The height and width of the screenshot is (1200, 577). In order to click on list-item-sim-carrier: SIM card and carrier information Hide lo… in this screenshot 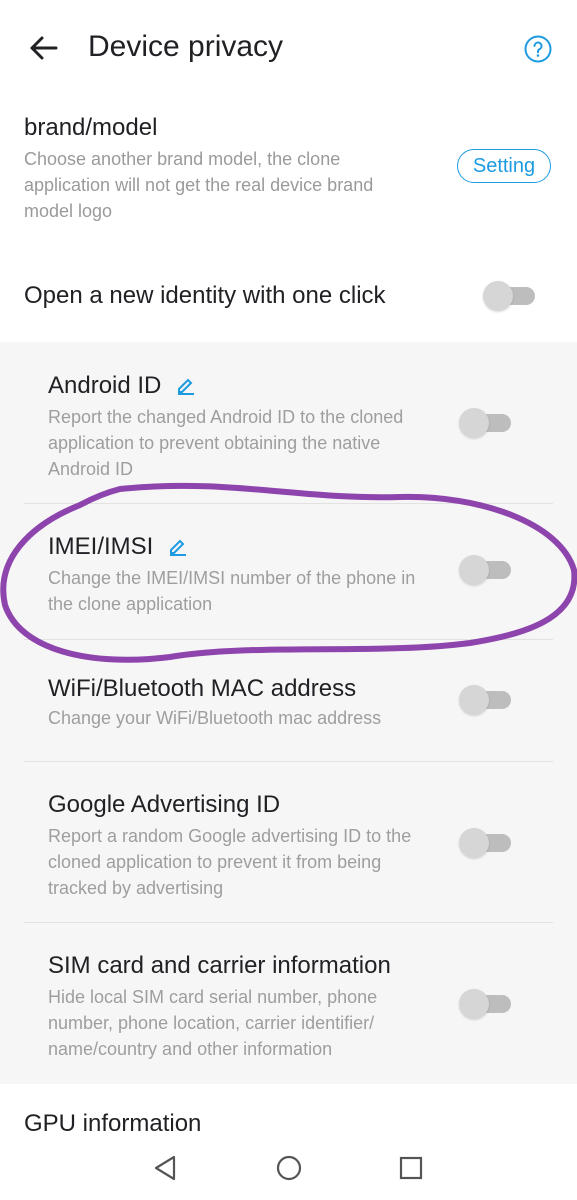, I will do `click(288, 1003)`.